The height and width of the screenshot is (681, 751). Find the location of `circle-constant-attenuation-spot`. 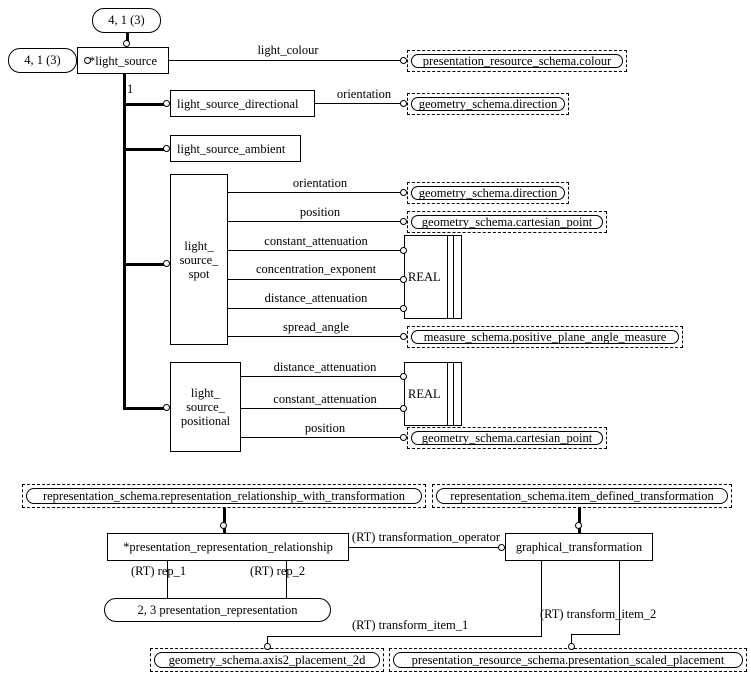

circle-constant-attenuation-spot is located at coordinates (403, 250).